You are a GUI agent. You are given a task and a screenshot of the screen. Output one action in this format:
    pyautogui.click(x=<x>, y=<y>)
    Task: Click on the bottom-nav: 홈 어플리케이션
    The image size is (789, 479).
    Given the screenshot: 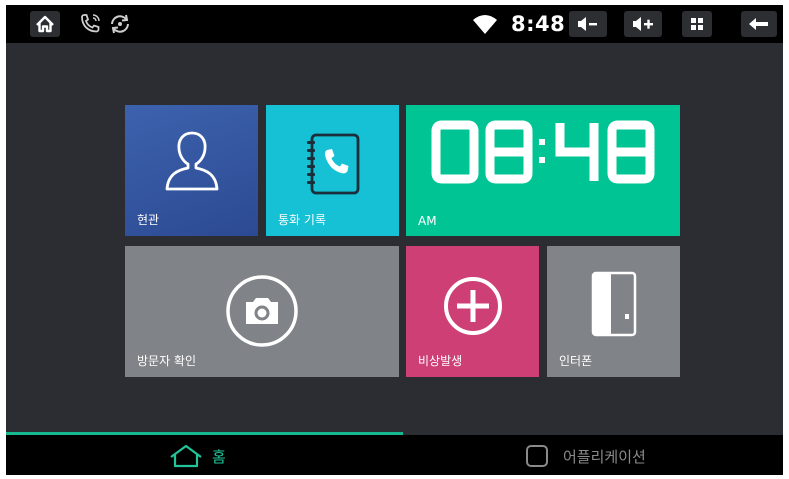 What is the action you would take?
    pyautogui.click(x=394, y=455)
    